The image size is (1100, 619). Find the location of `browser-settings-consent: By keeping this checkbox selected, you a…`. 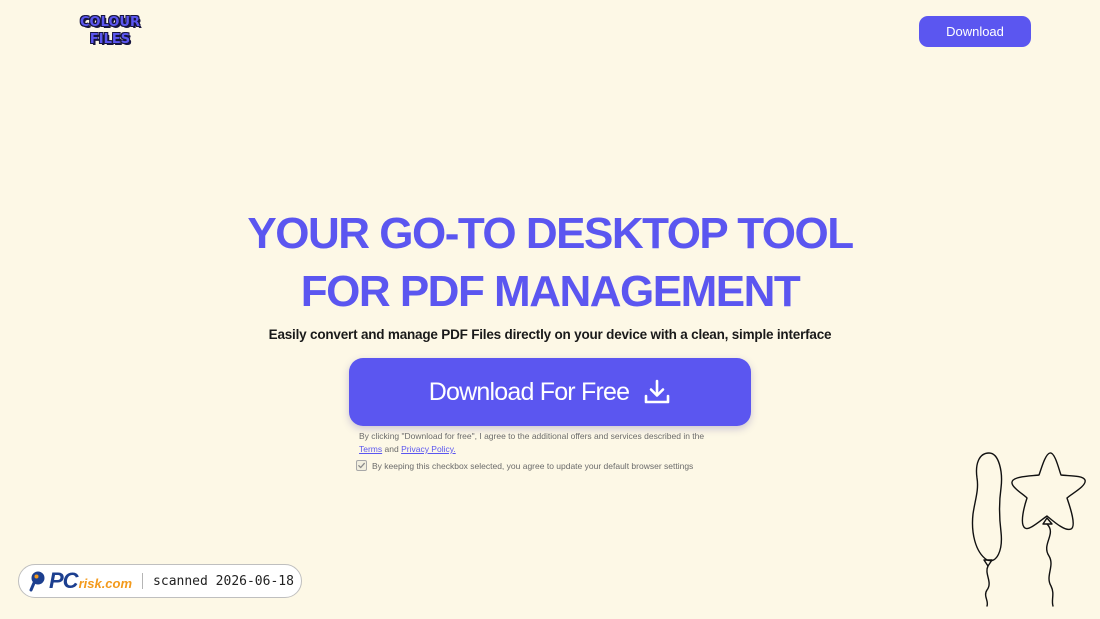

browser-settings-consent: By keeping this checkbox selected, you a… is located at coordinates (524, 465).